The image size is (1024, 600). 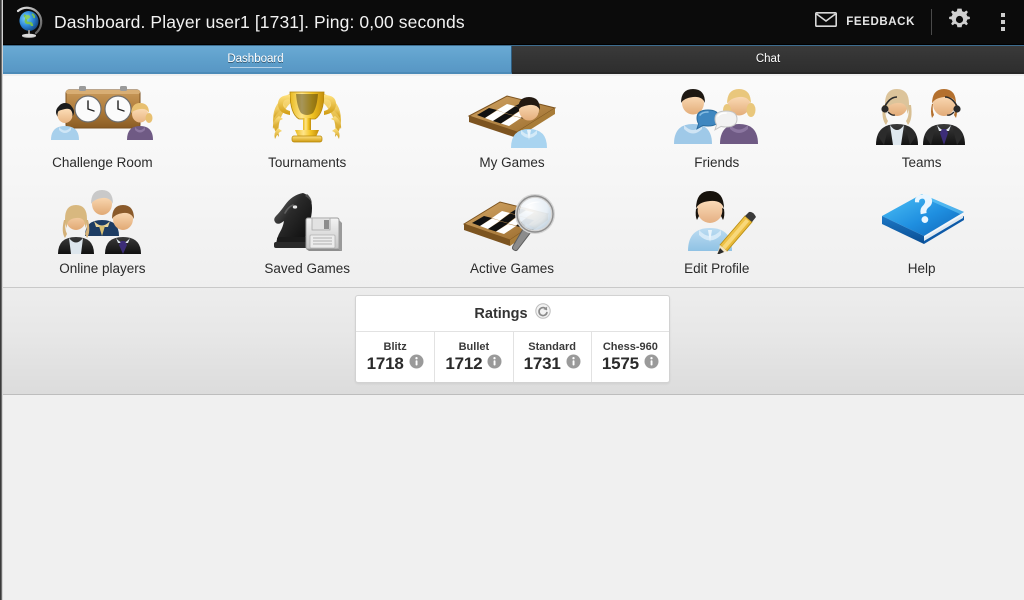 What do you see at coordinates (717, 268) in the screenshot?
I see `dashboard-item-label: Edit Profile` at bounding box center [717, 268].